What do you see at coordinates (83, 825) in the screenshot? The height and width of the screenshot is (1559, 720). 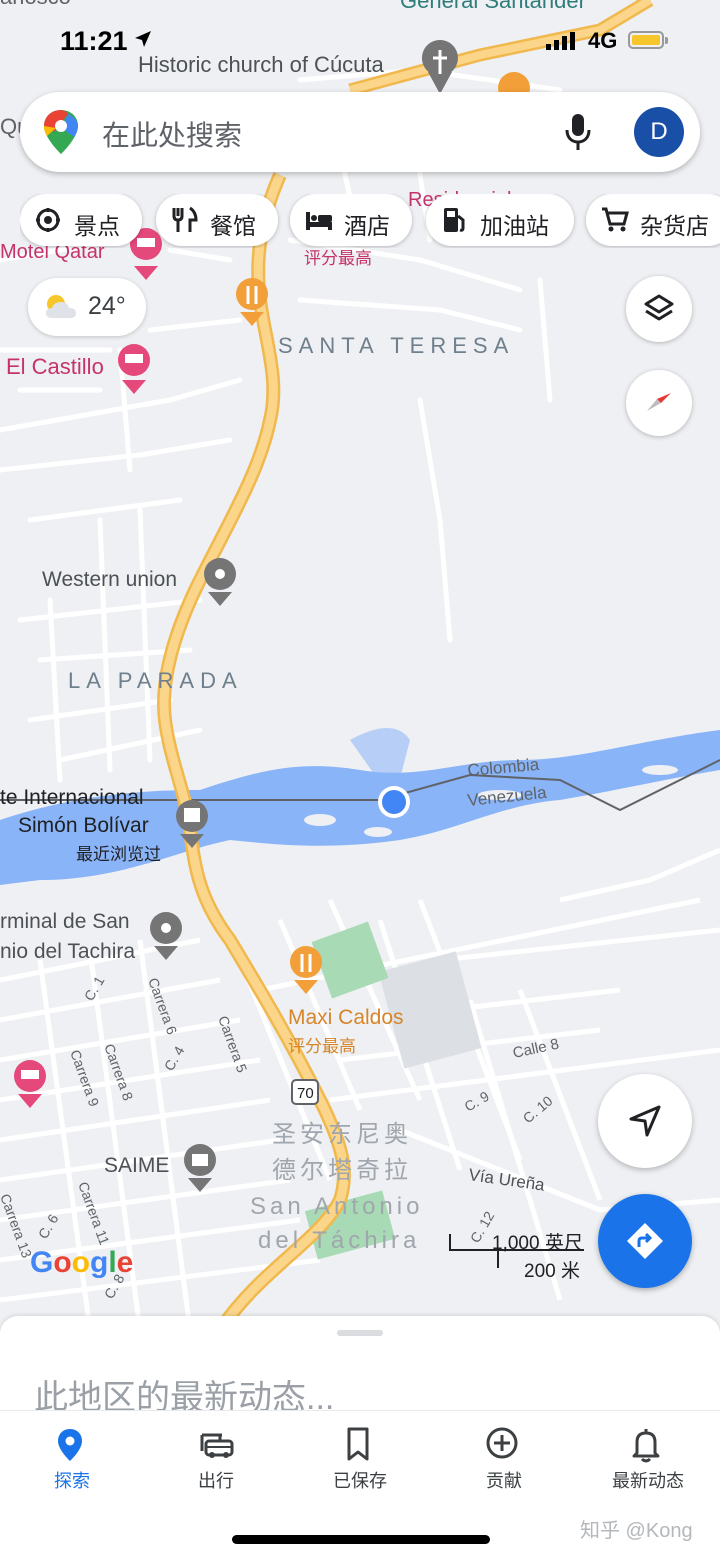 I see `map-label-puente-line2: Simón Bolívar` at bounding box center [83, 825].